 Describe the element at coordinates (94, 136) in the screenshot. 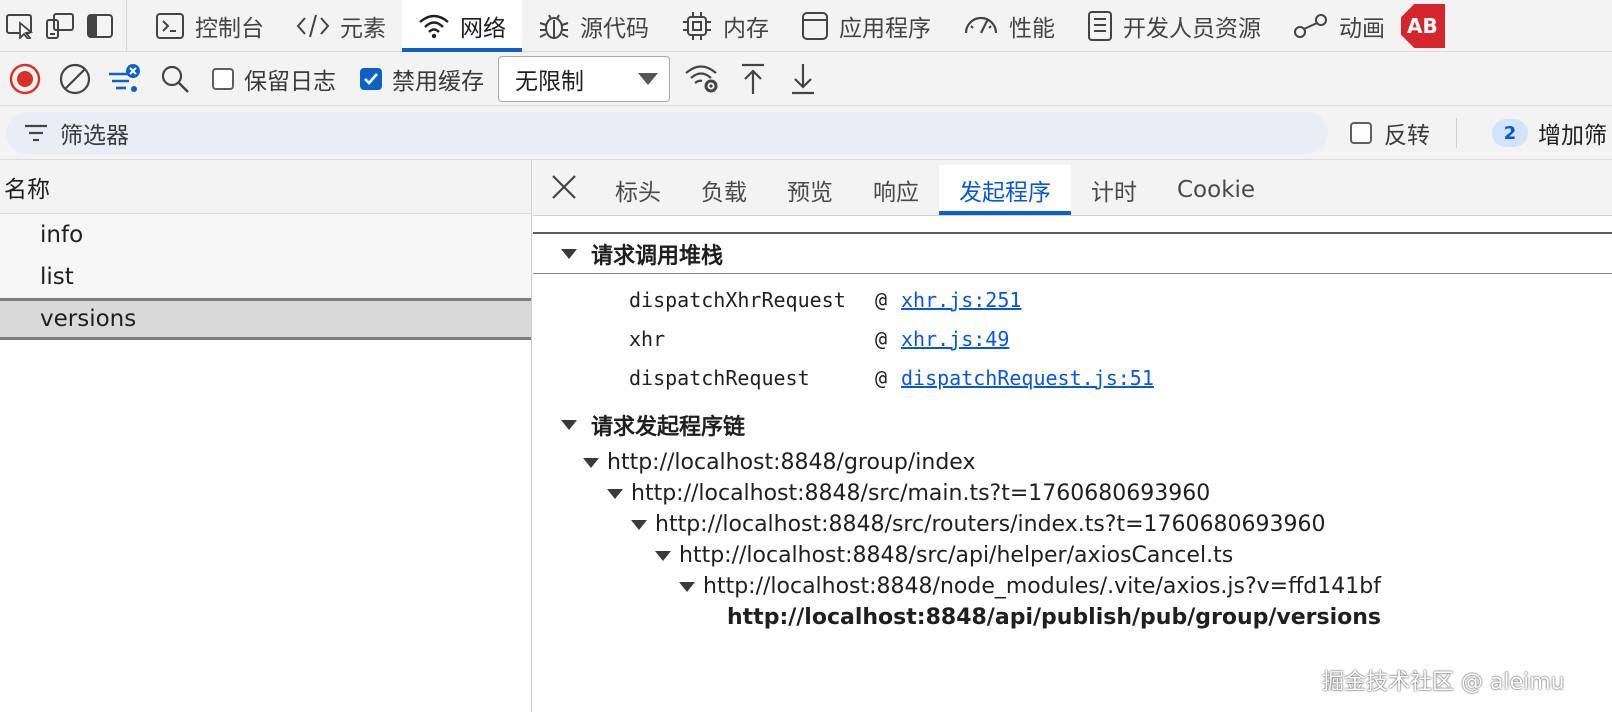

I see `filter-placeholder: 筛选器` at that location.